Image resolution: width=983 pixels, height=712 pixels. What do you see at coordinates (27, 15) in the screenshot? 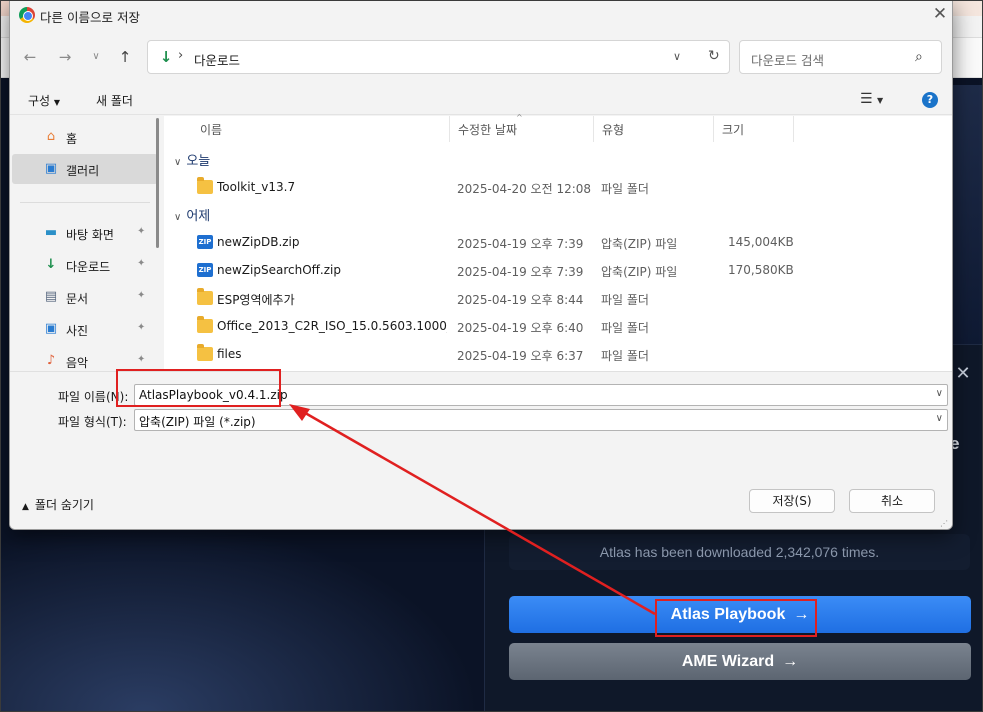
I see `chrome-icon` at bounding box center [27, 15].